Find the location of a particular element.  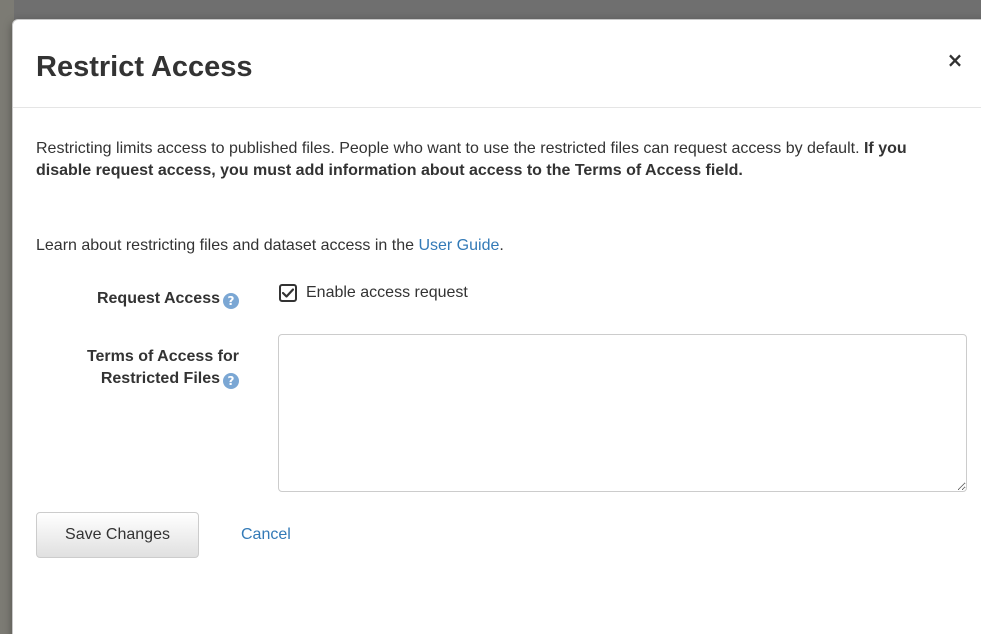

dialog-header: Restrict Access × is located at coordinates (497, 64).